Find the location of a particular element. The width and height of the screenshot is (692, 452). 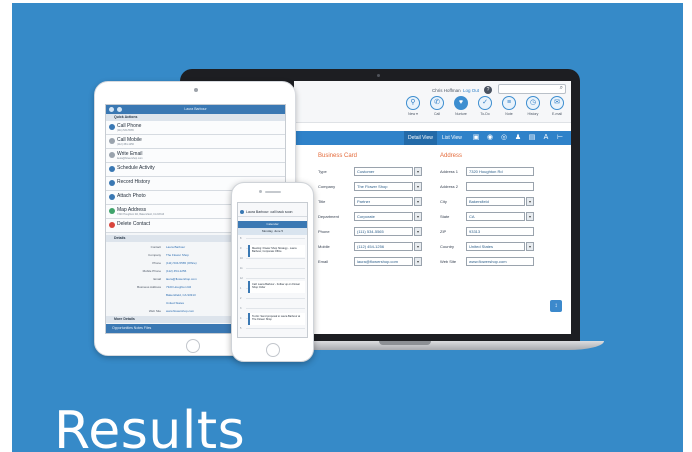

save-icon: ▣ is located at coordinates (476, 138).